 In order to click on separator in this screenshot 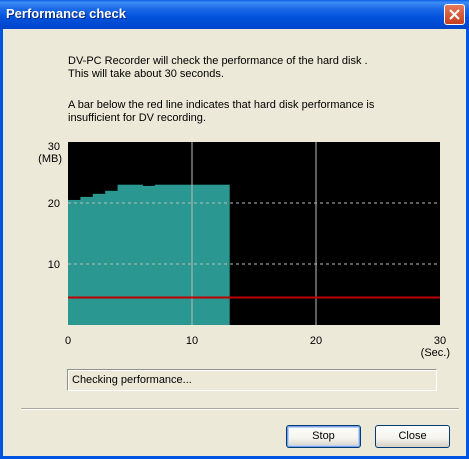, I will do `click(240, 409)`.